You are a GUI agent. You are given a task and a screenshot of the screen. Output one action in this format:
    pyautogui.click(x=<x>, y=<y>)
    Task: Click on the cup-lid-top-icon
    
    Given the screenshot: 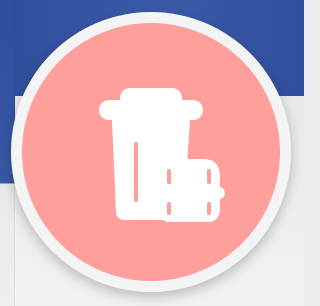 What is the action you would take?
    pyautogui.click(x=151, y=98)
    